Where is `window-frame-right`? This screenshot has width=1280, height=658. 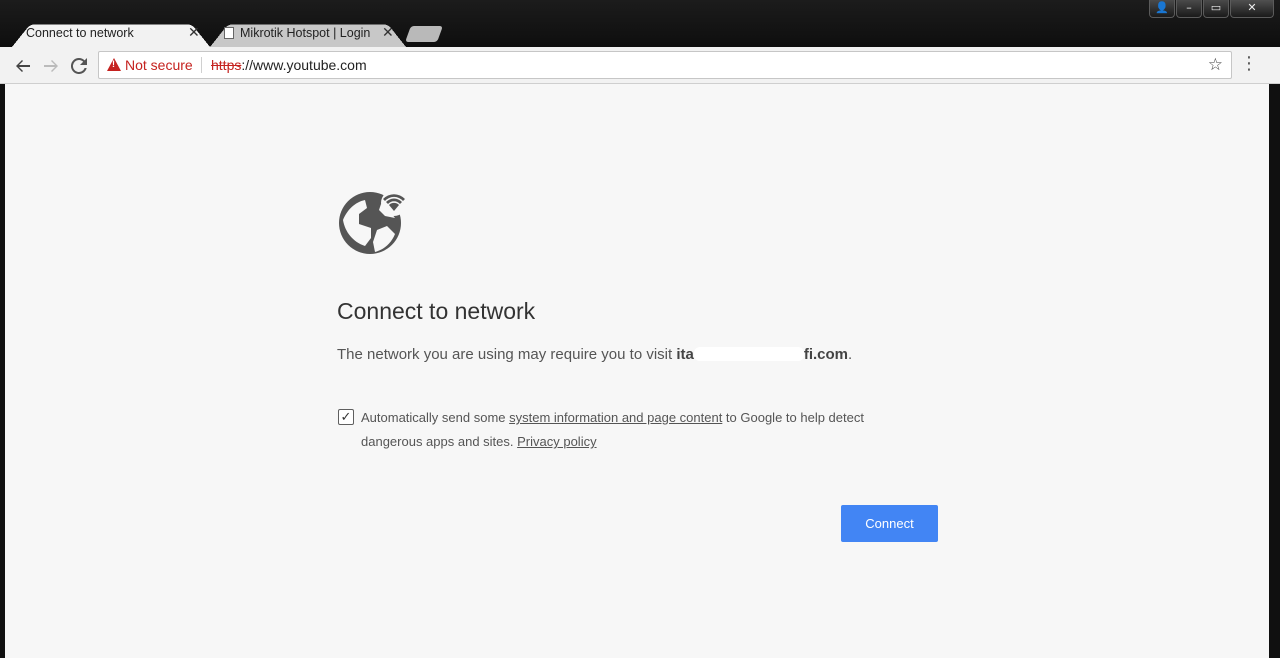 window-frame-right is located at coordinates (1274, 371).